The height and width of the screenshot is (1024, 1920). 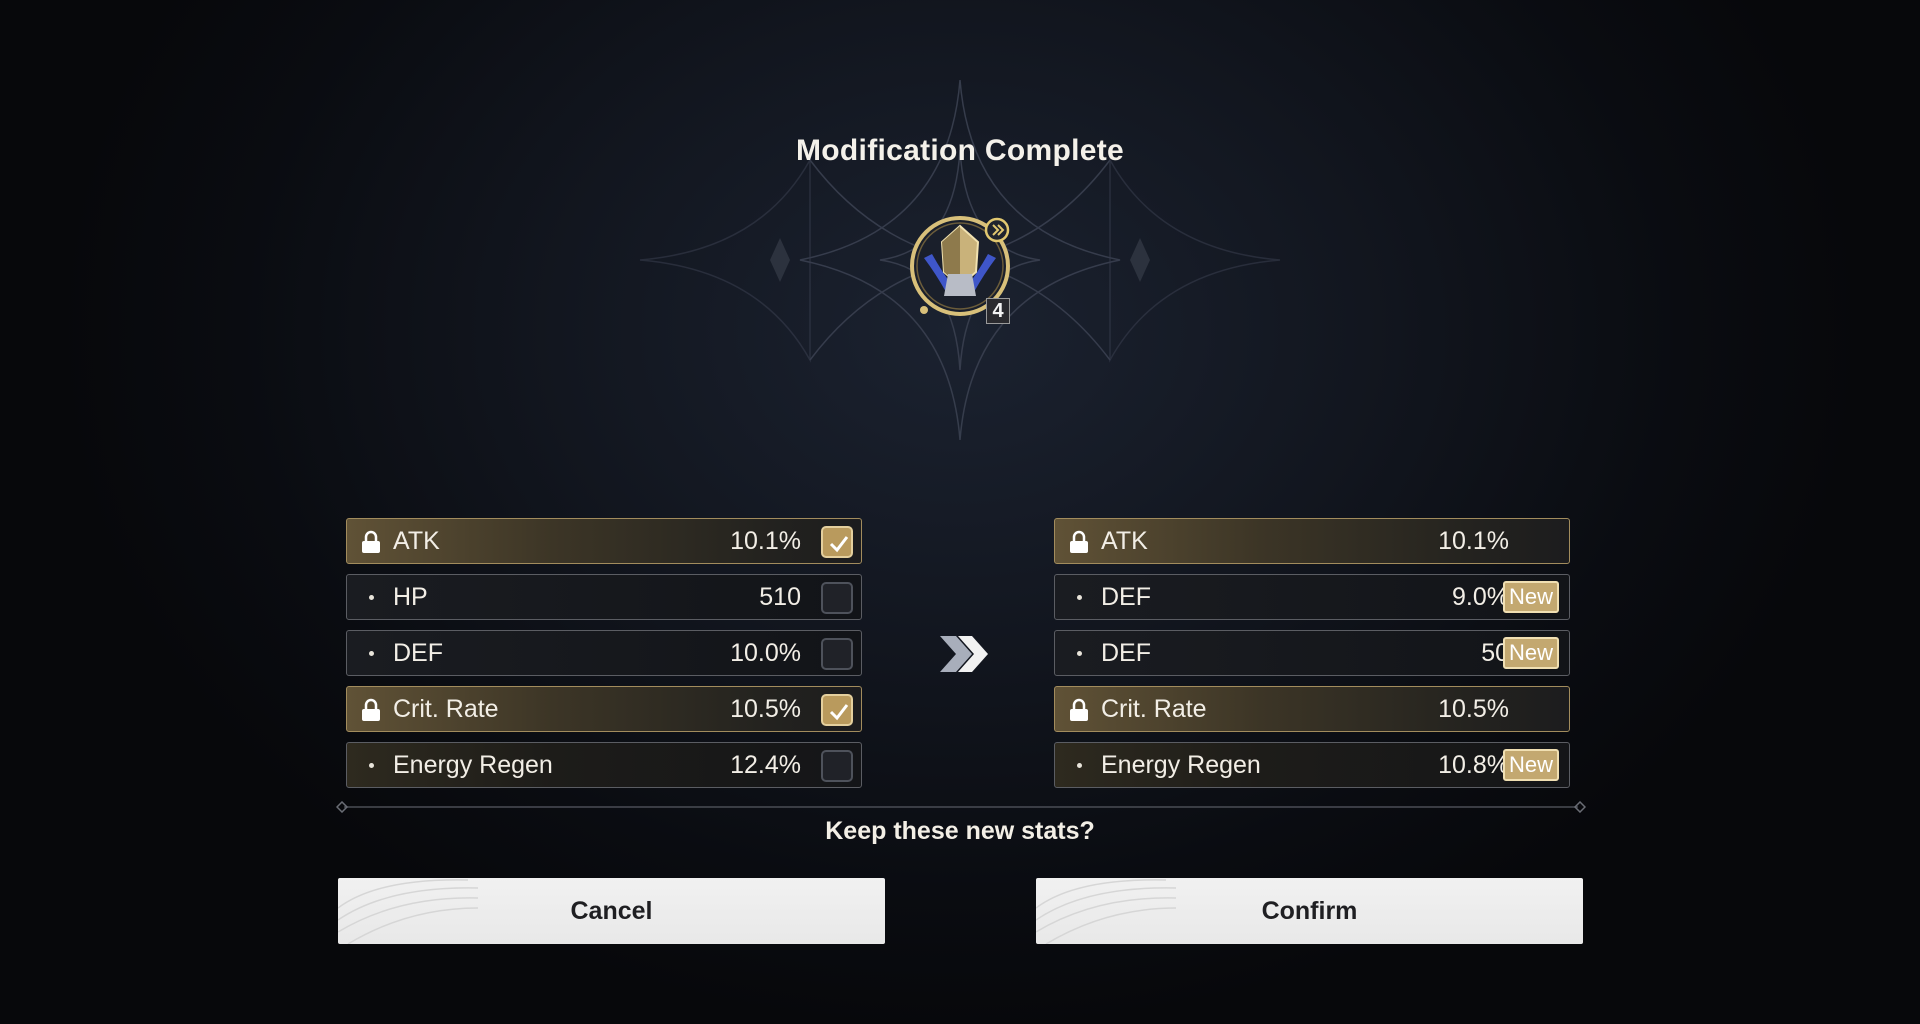 I want to click on emblem-level-badge: 4, so click(x=998, y=311).